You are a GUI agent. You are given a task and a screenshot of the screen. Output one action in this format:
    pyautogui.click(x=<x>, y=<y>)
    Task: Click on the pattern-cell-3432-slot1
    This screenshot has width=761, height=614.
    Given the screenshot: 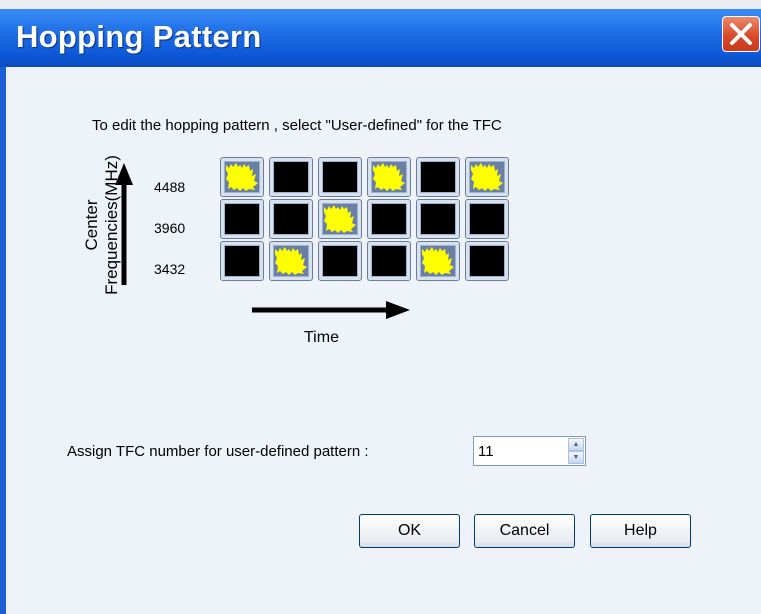 What is the action you would take?
    pyautogui.click(x=242, y=261)
    